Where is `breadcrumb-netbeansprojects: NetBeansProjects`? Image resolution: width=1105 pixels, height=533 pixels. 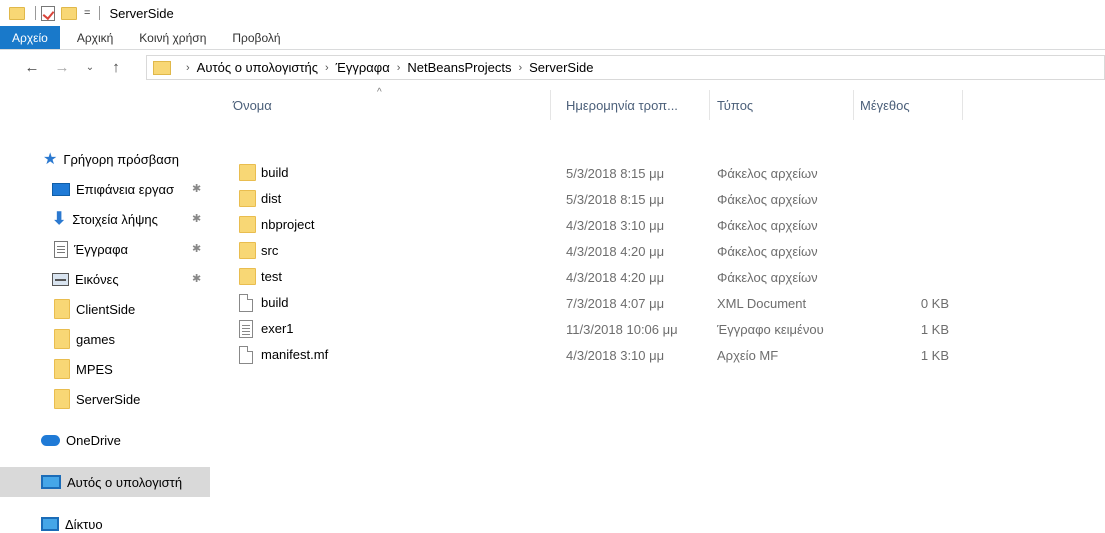
breadcrumb-netbeansprojects: NetBeansProjects is located at coordinates (459, 67).